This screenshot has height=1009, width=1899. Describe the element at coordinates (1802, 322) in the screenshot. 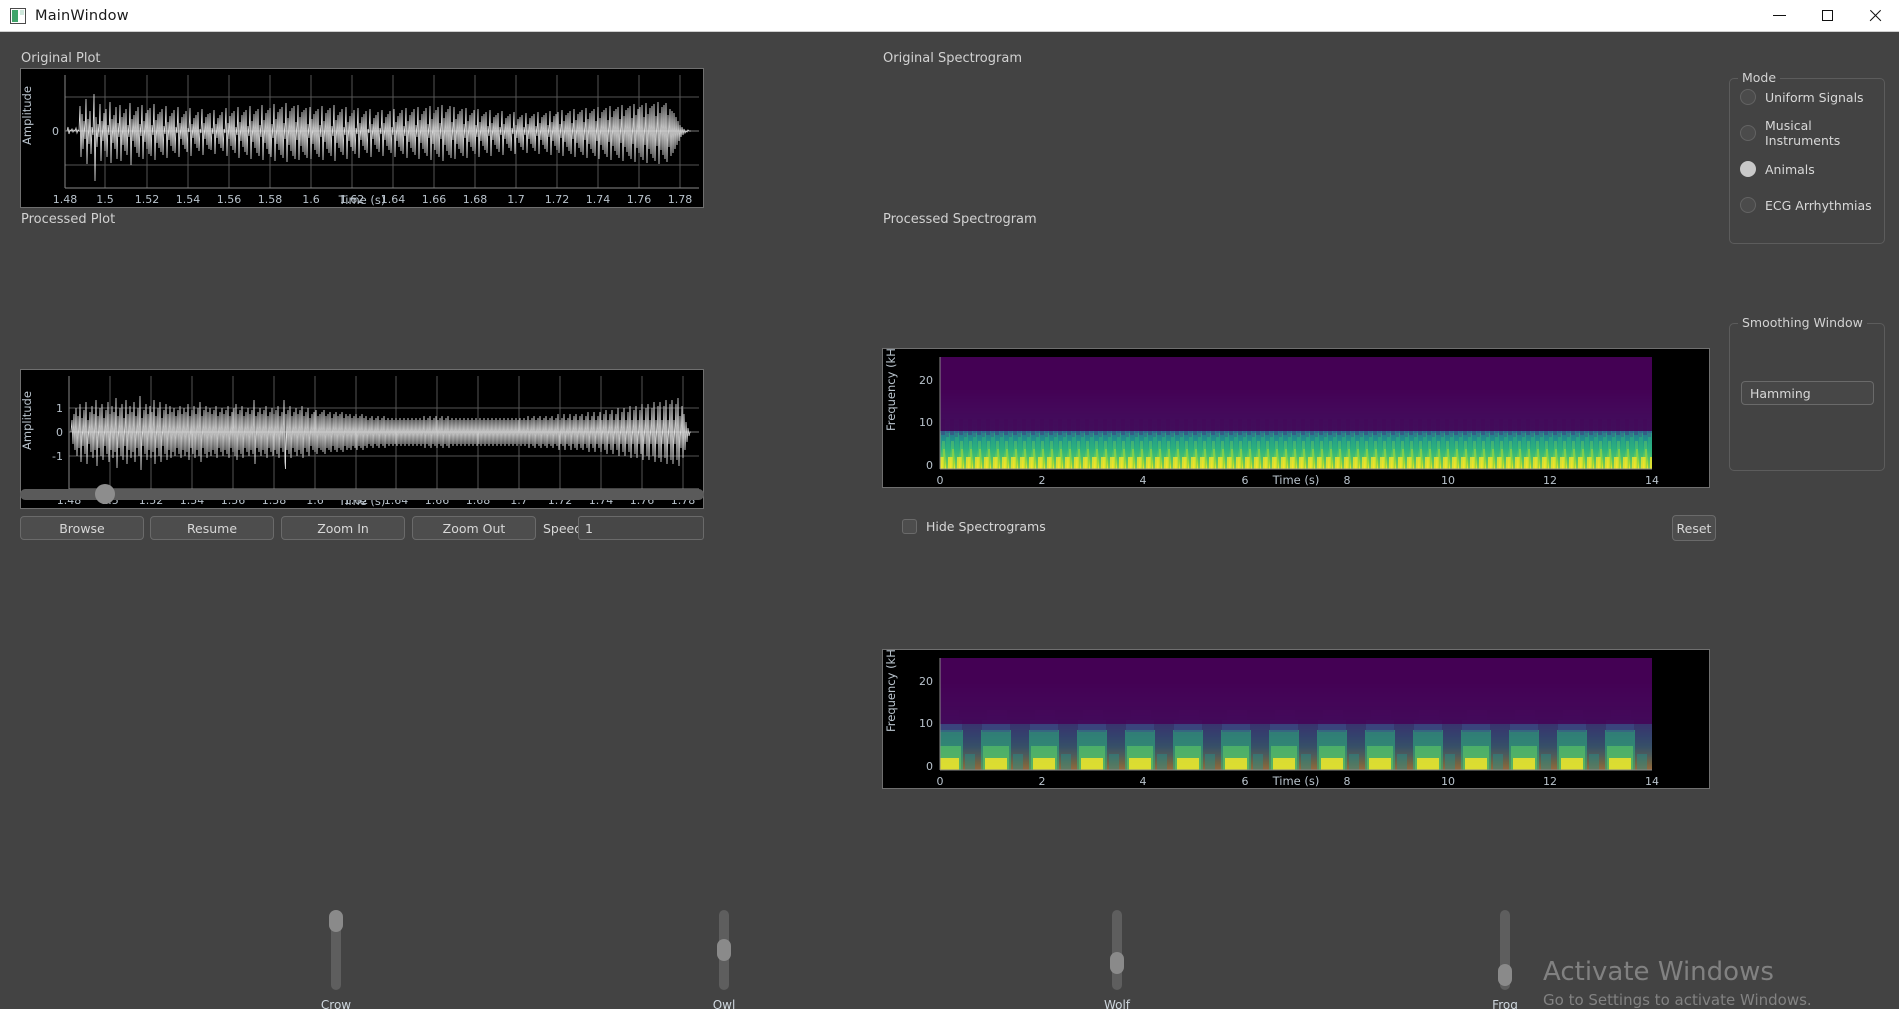

I see `smoothing-window-title: Smoothing Window` at that location.